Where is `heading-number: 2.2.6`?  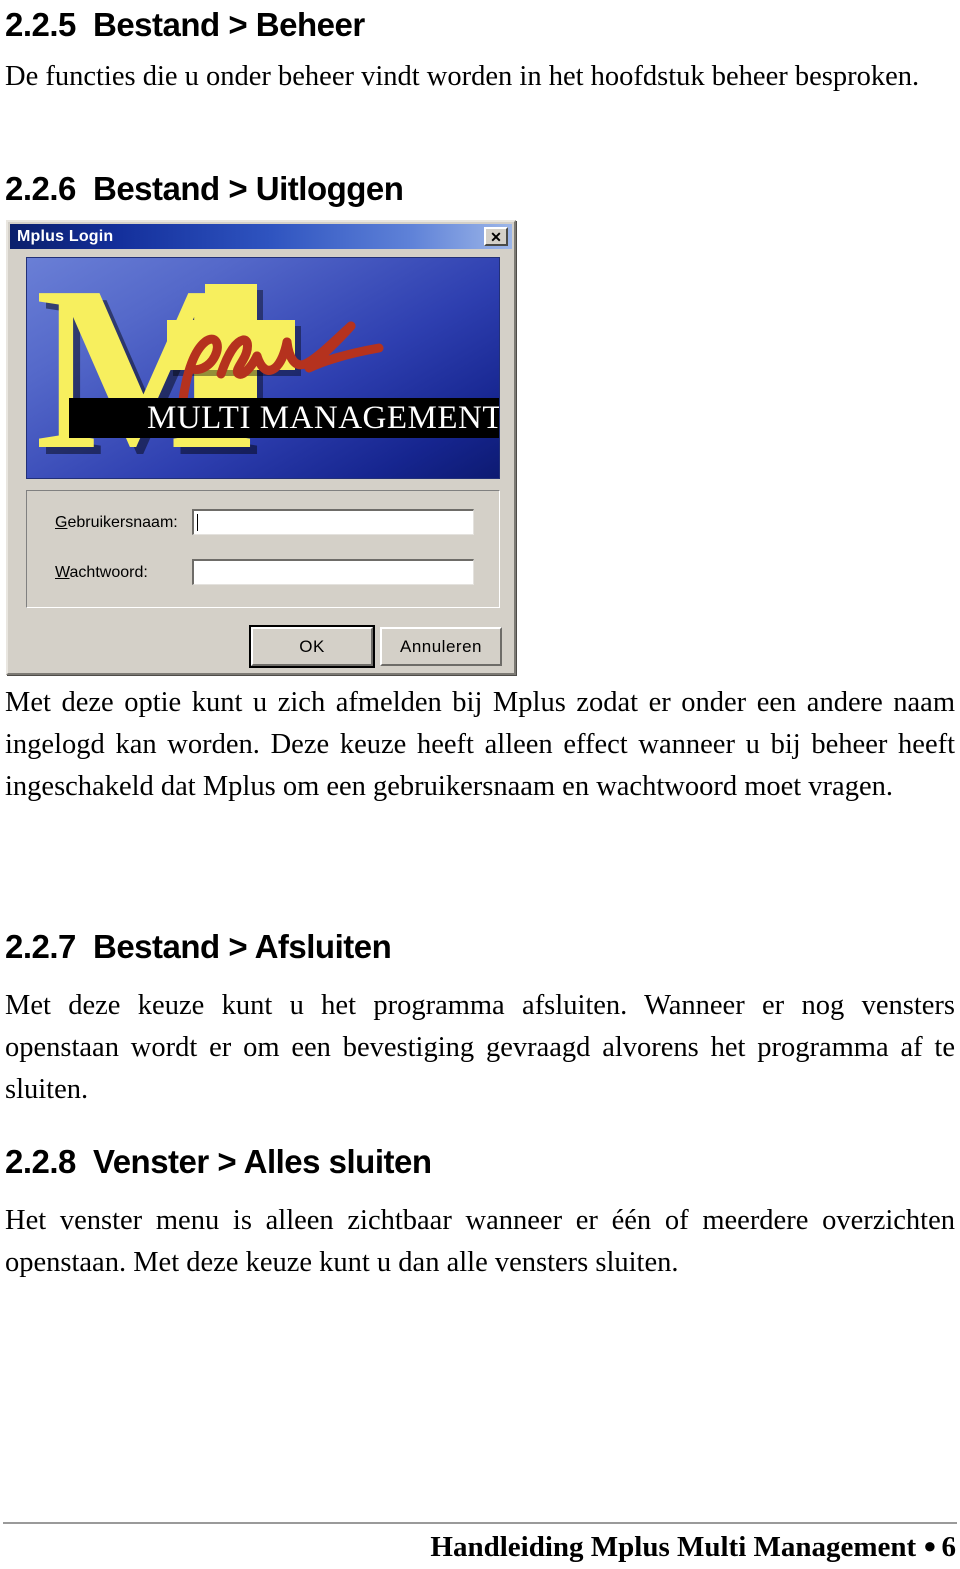
heading-number: 2.2.6 is located at coordinates (40, 188).